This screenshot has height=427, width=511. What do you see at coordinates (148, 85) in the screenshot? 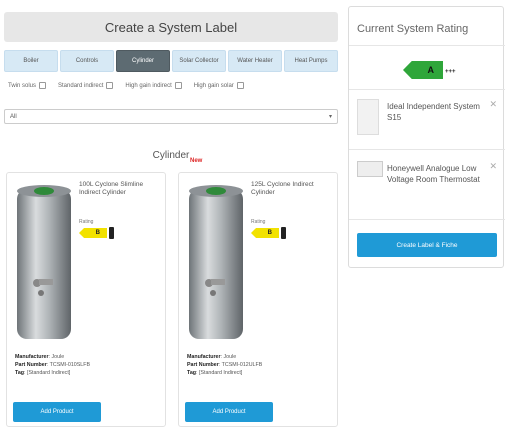
I see `filter-label: High gain indirect` at bounding box center [148, 85].